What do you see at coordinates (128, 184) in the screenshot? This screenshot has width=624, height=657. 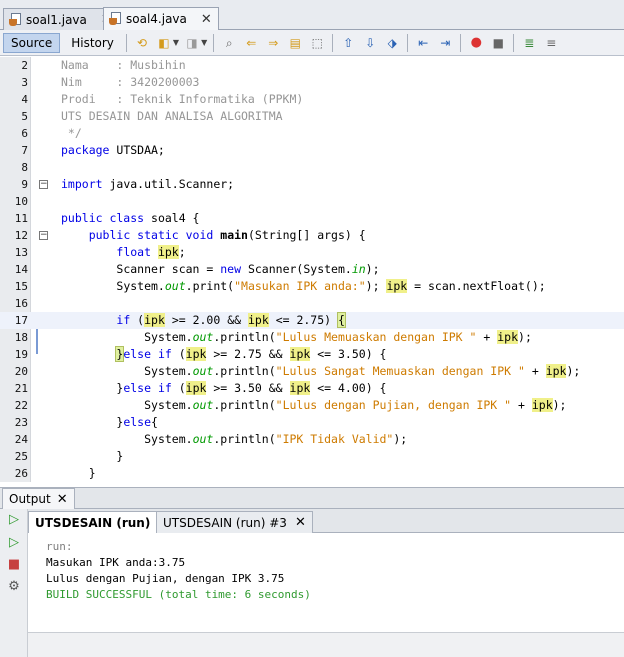 I see `code-line: 9 import java.util.Scanner;` at bounding box center [128, 184].